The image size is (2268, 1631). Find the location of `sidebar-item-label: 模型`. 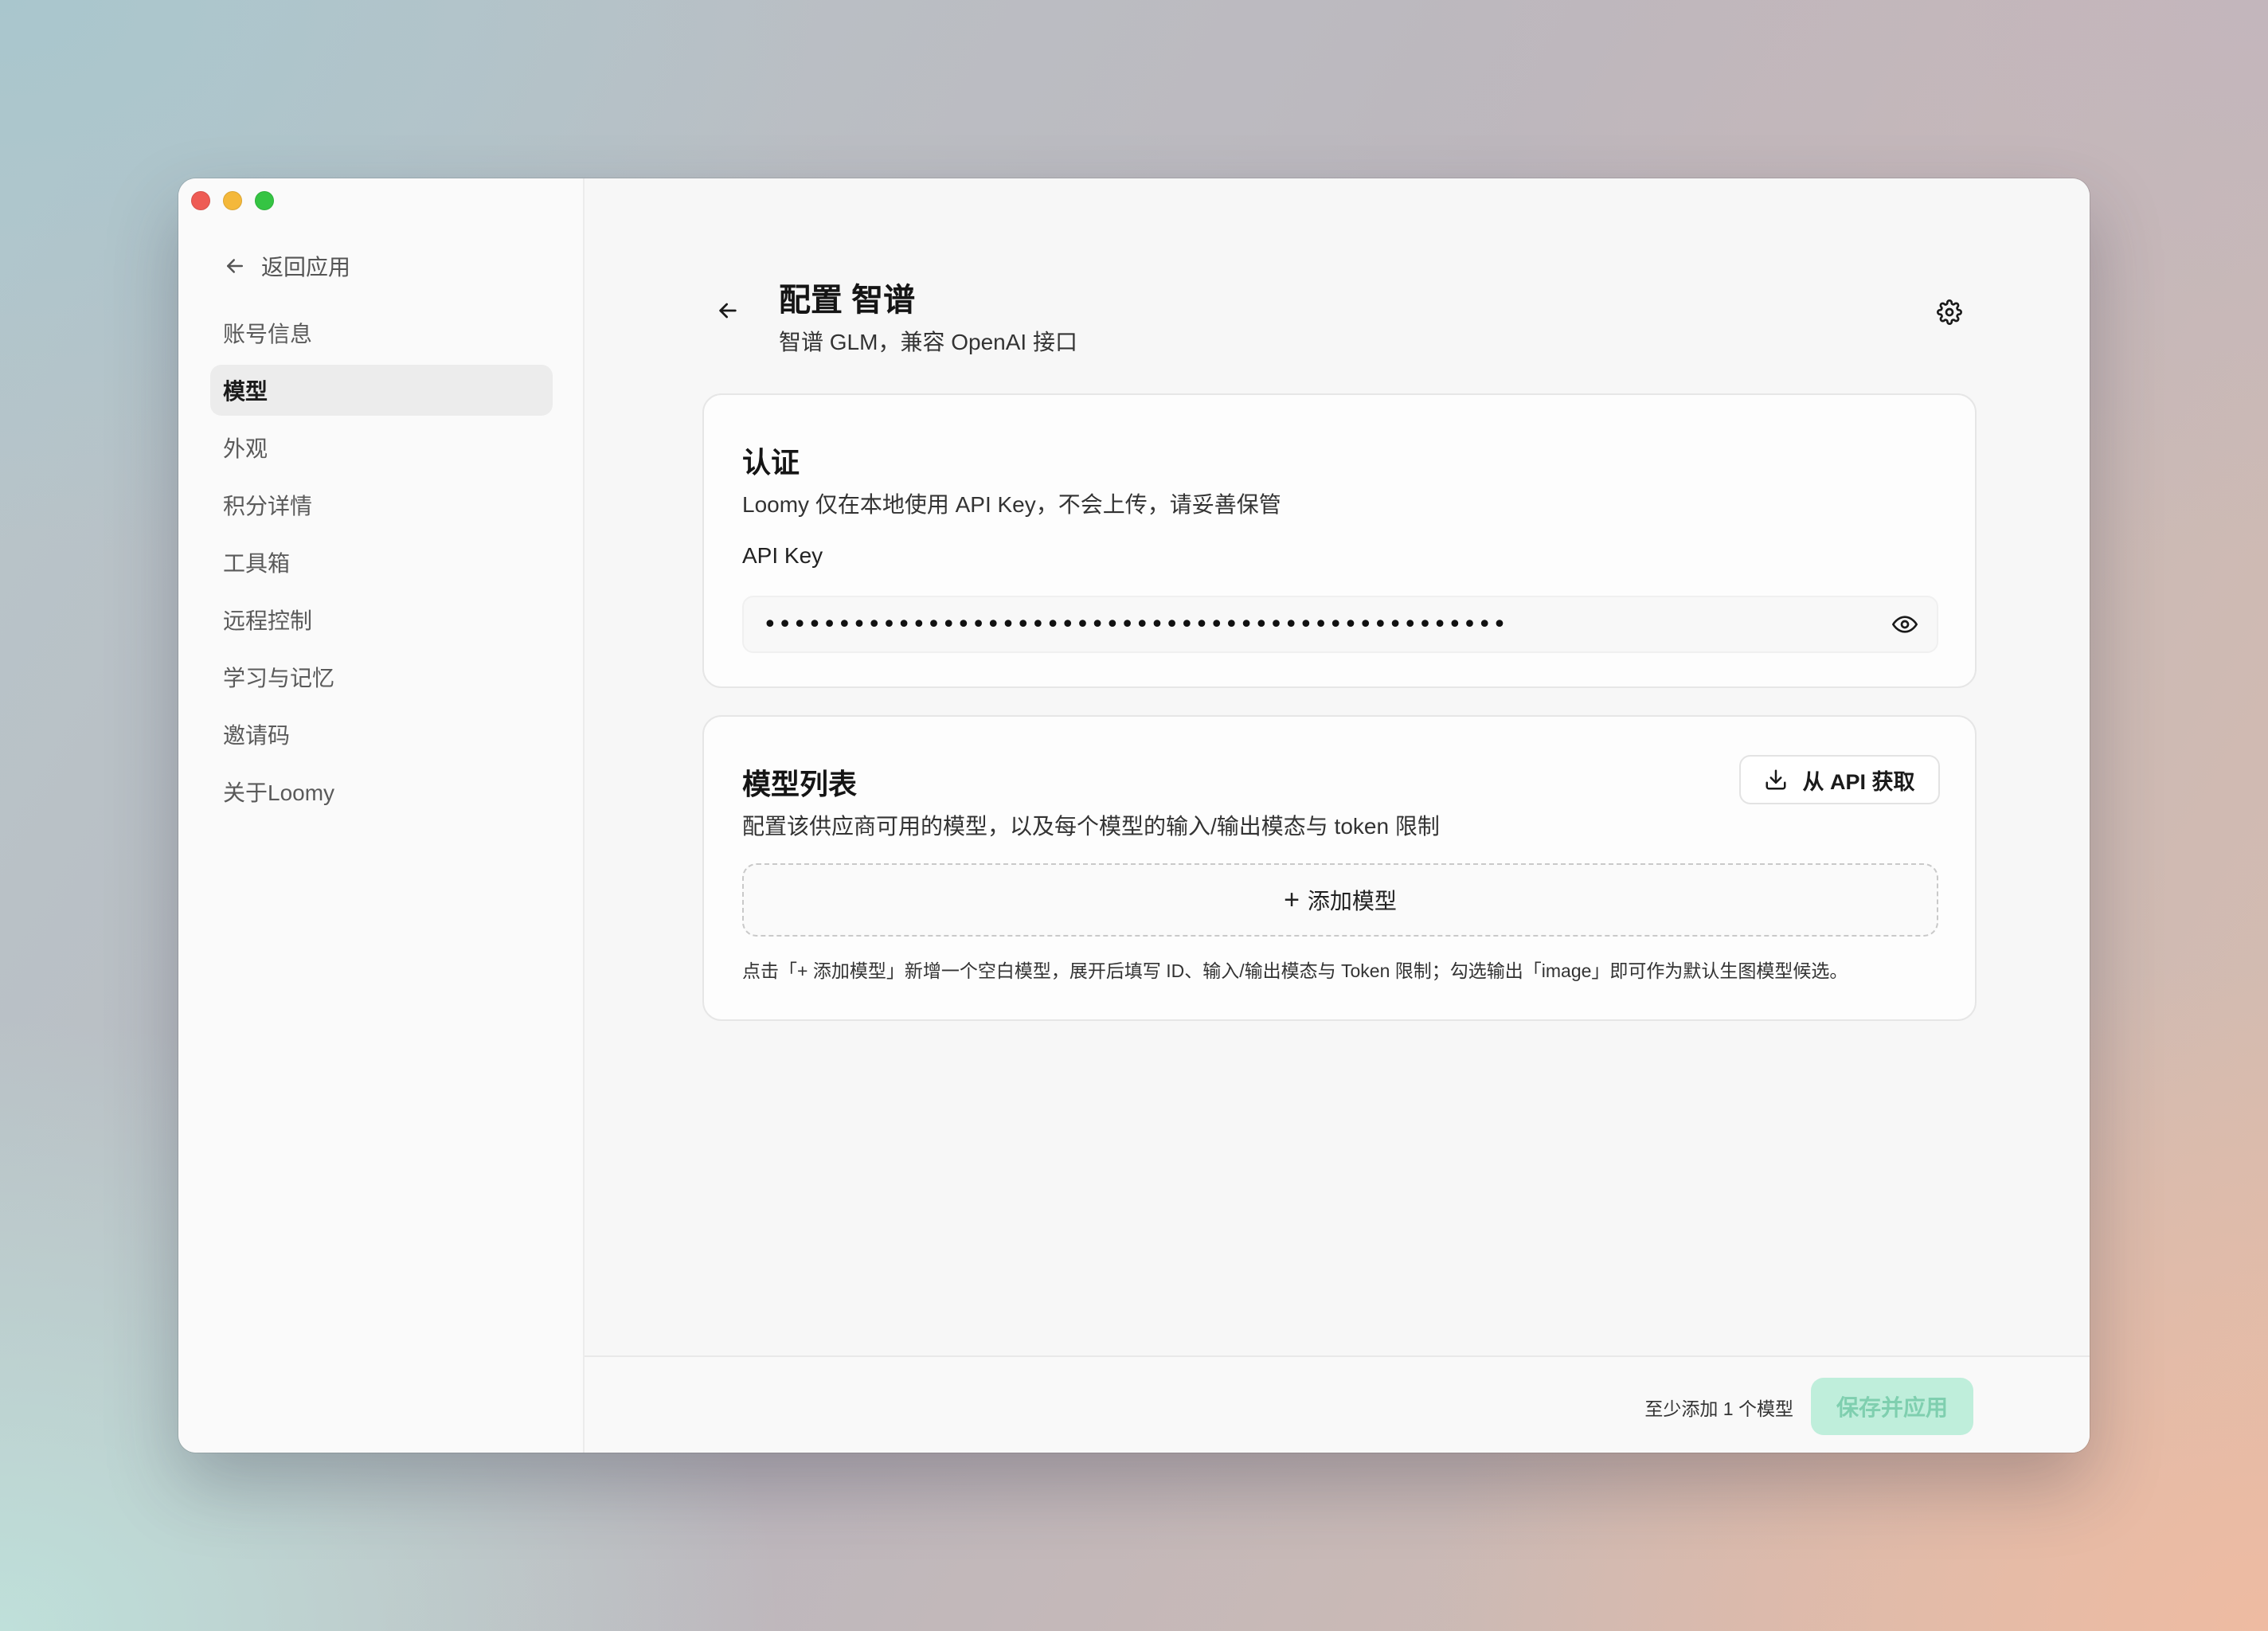

sidebar-item-label: 模型 is located at coordinates (245, 391).